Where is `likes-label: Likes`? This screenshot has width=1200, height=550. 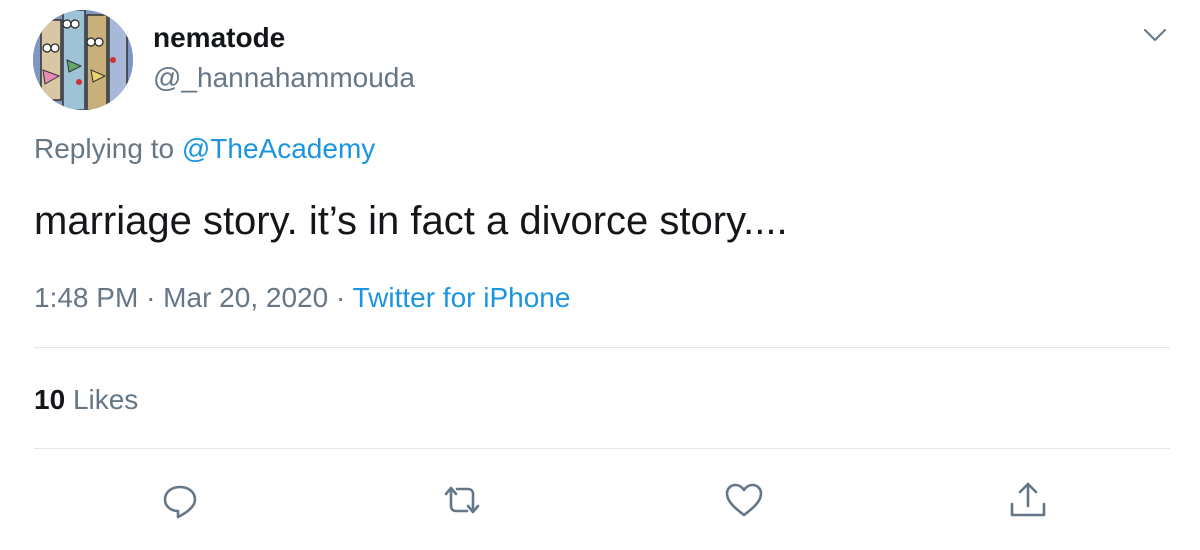
likes-label: Likes is located at coordinates (105, 399).